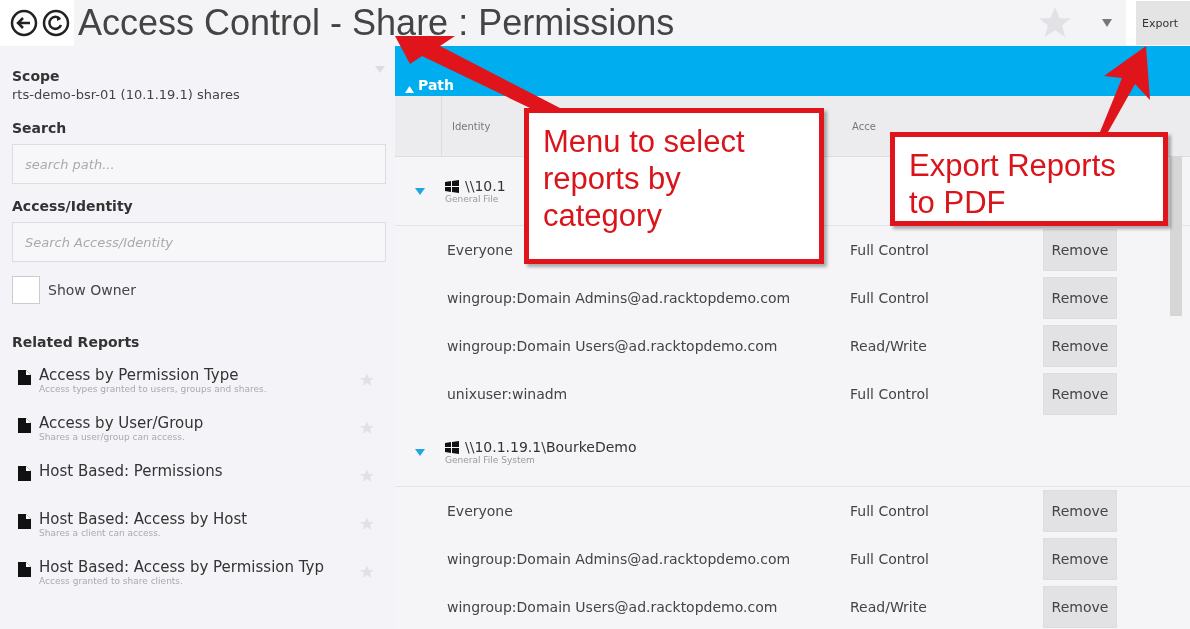 The height and width of the screenshot is (629, 1190). Describe the element at coordinates (72, 206) in the screenshot. I see `access-identity-label: Access/Identity` at that location.